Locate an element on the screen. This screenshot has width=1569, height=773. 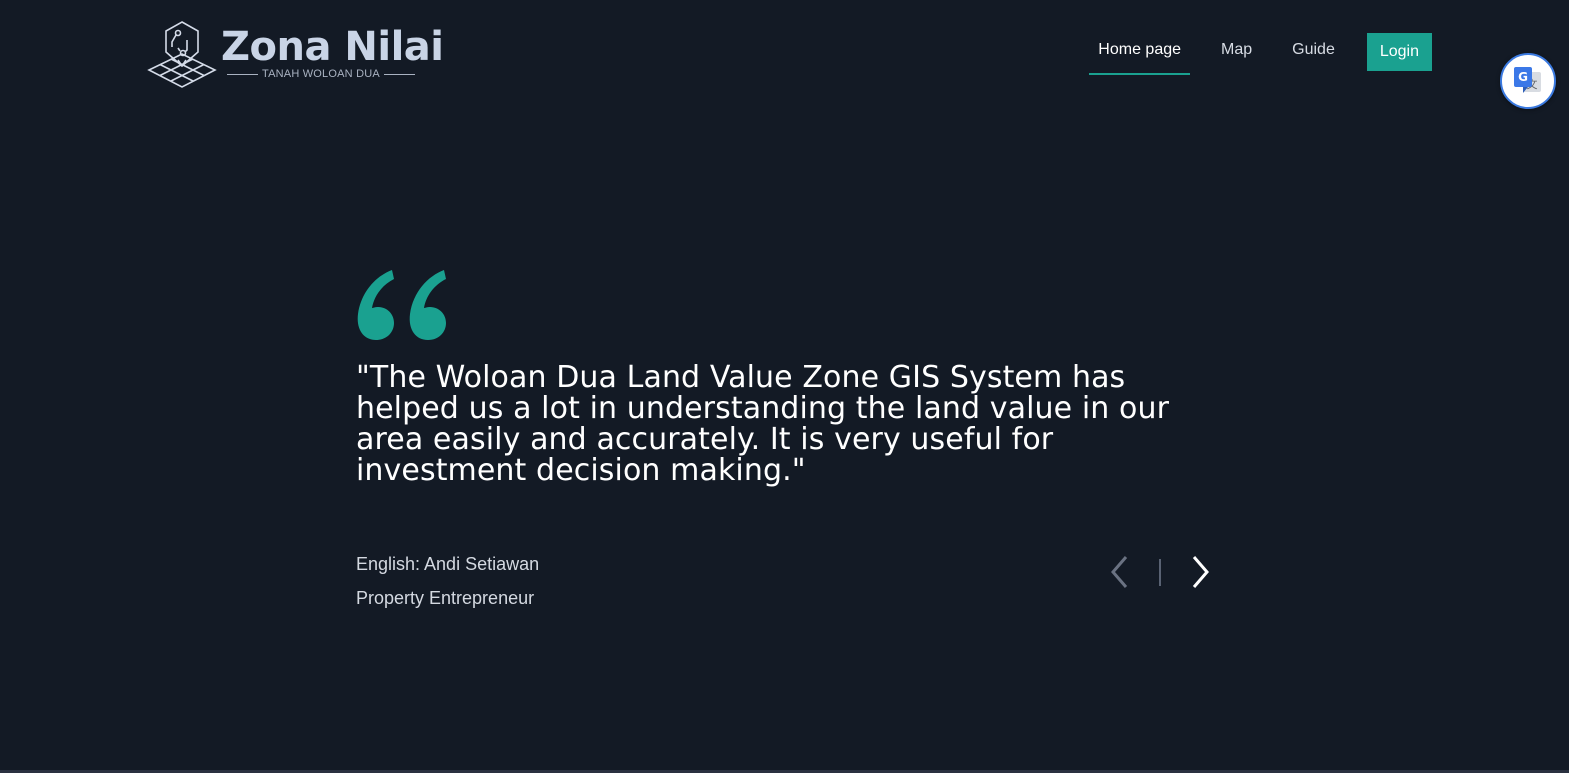
quote-icon is located at coordinates (401, 305).